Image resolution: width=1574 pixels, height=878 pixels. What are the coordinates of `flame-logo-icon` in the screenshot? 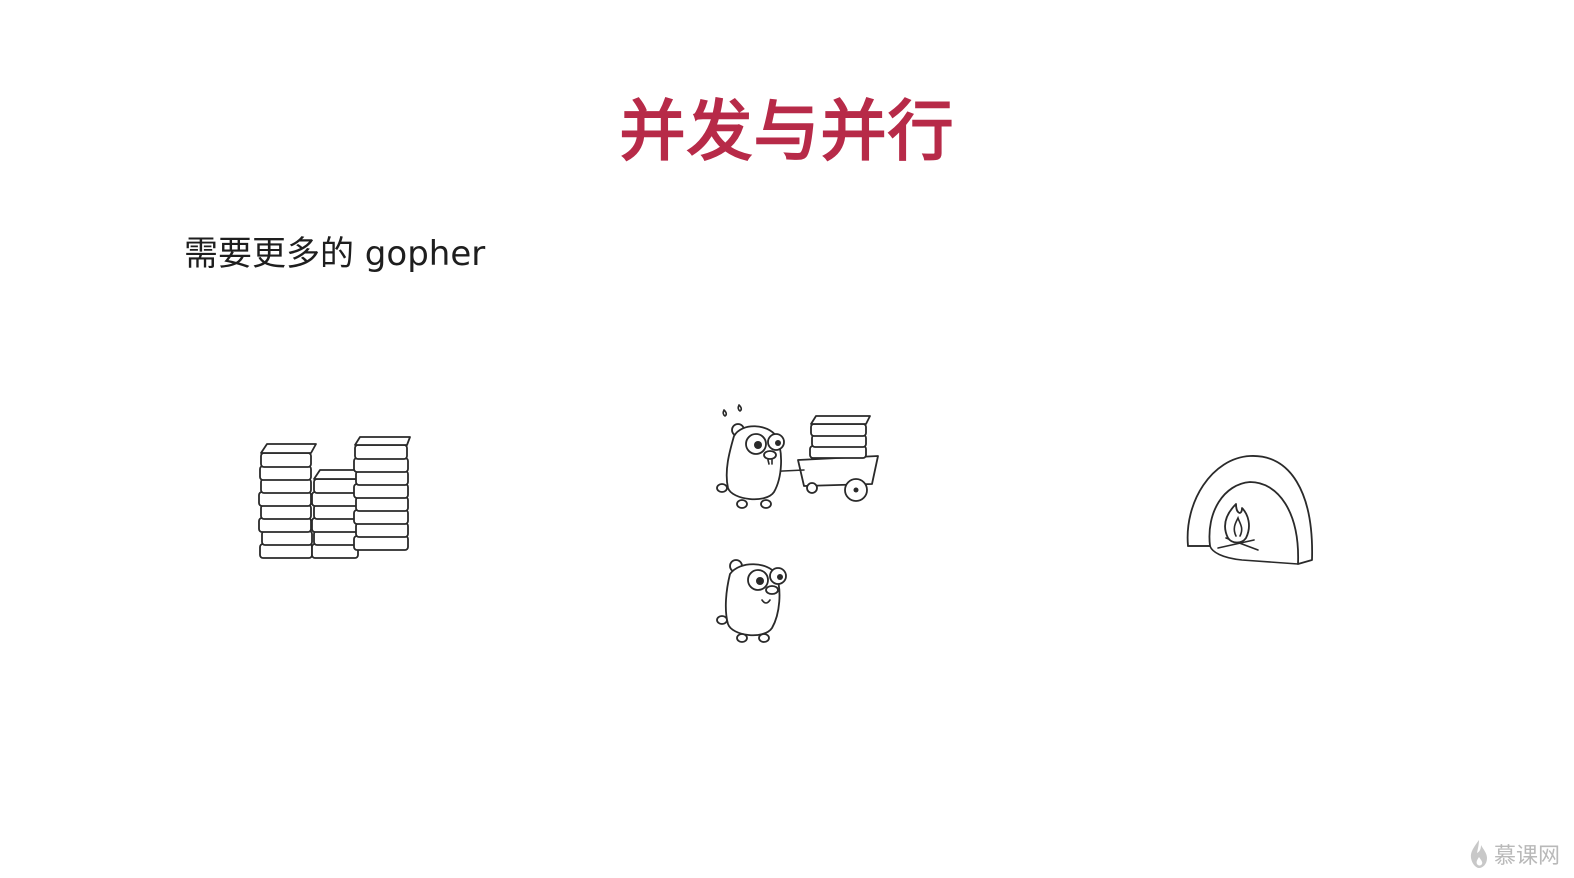 It's located at (1478, 854).